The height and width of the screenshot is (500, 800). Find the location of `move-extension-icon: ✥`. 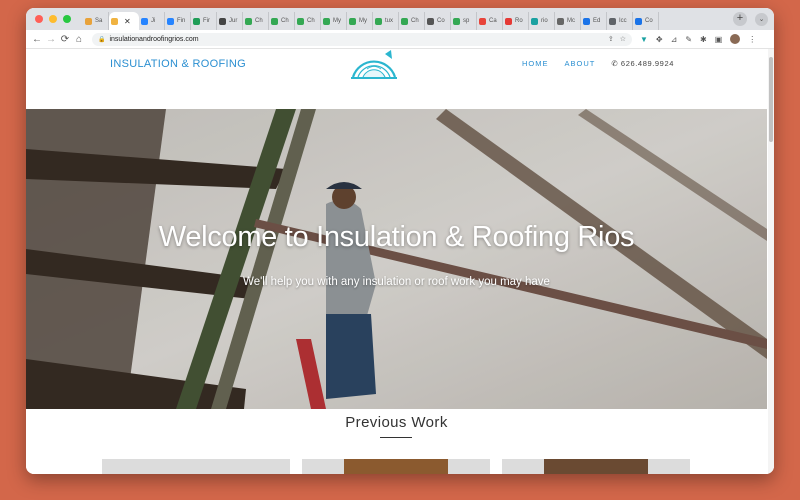

move-extension-icon: ✥ is located at coordinates (659, 39).